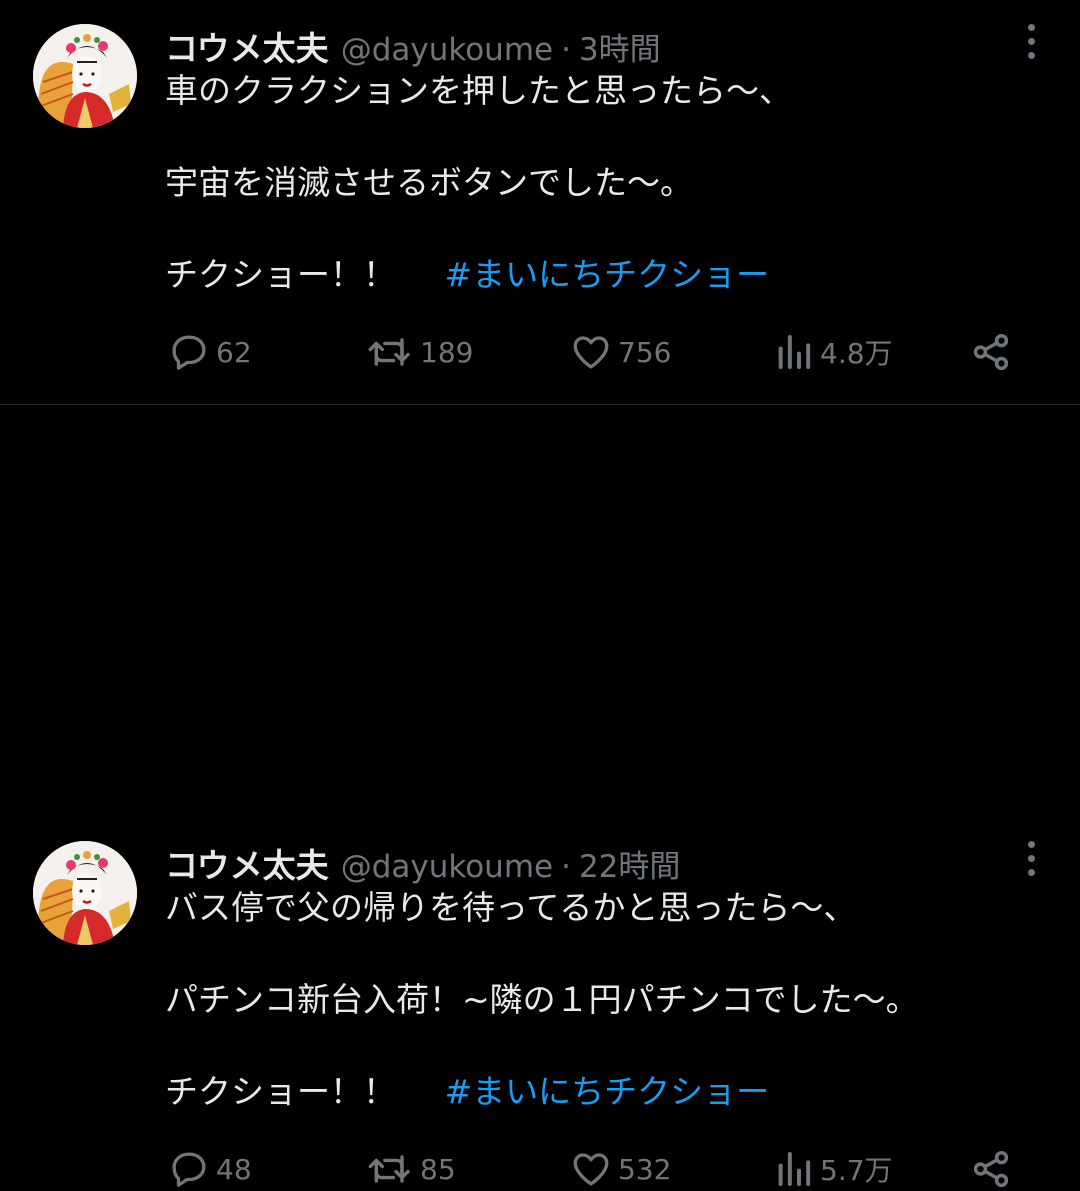  What do you see at coordinates (478, 90) in the screenshot?
I see `tweet-line: 車のクラクションを押したと思ったら〜、` at bounding box center [478, 90].